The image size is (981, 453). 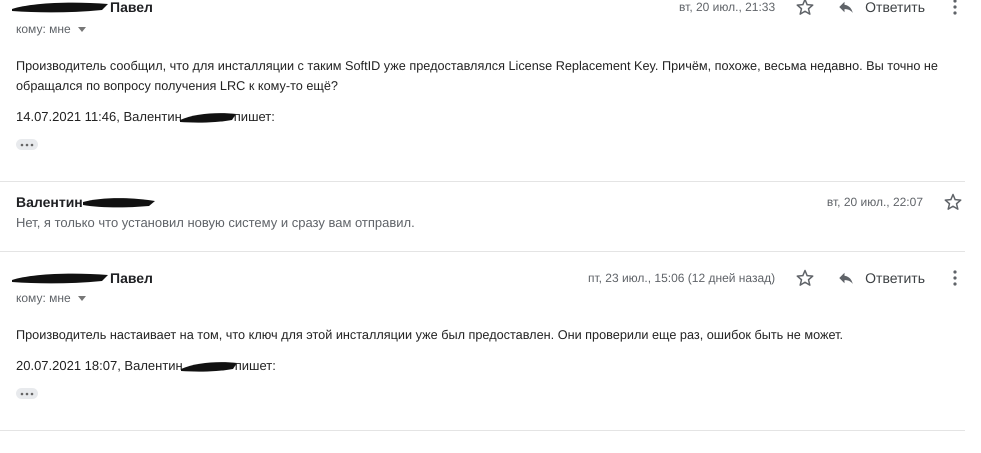 I want to click on sender-name: Валентин, so click(x=49, y=202).